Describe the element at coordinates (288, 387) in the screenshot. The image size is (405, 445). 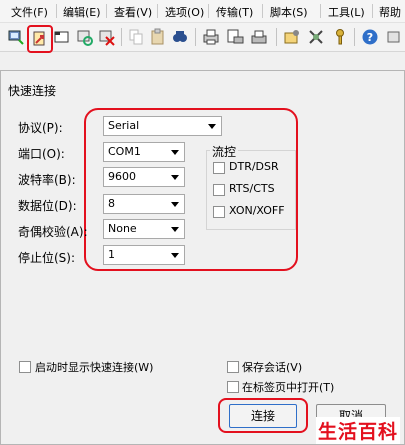
I see `open-in-tab-label: 在标签页中打开(T)` at that location.